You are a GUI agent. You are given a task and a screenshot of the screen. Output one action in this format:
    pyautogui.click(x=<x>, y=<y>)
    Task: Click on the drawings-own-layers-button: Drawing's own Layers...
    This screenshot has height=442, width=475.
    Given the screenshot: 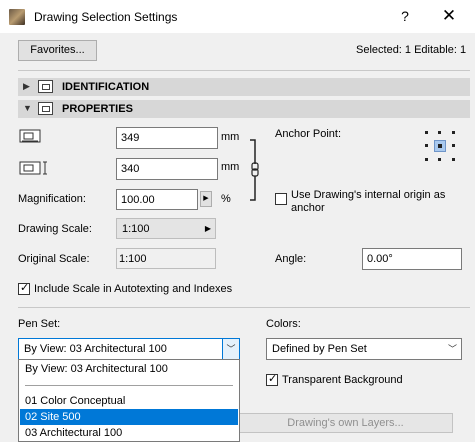 What is the action you would take?
    pyautogui.click(x=345, y=423)
    